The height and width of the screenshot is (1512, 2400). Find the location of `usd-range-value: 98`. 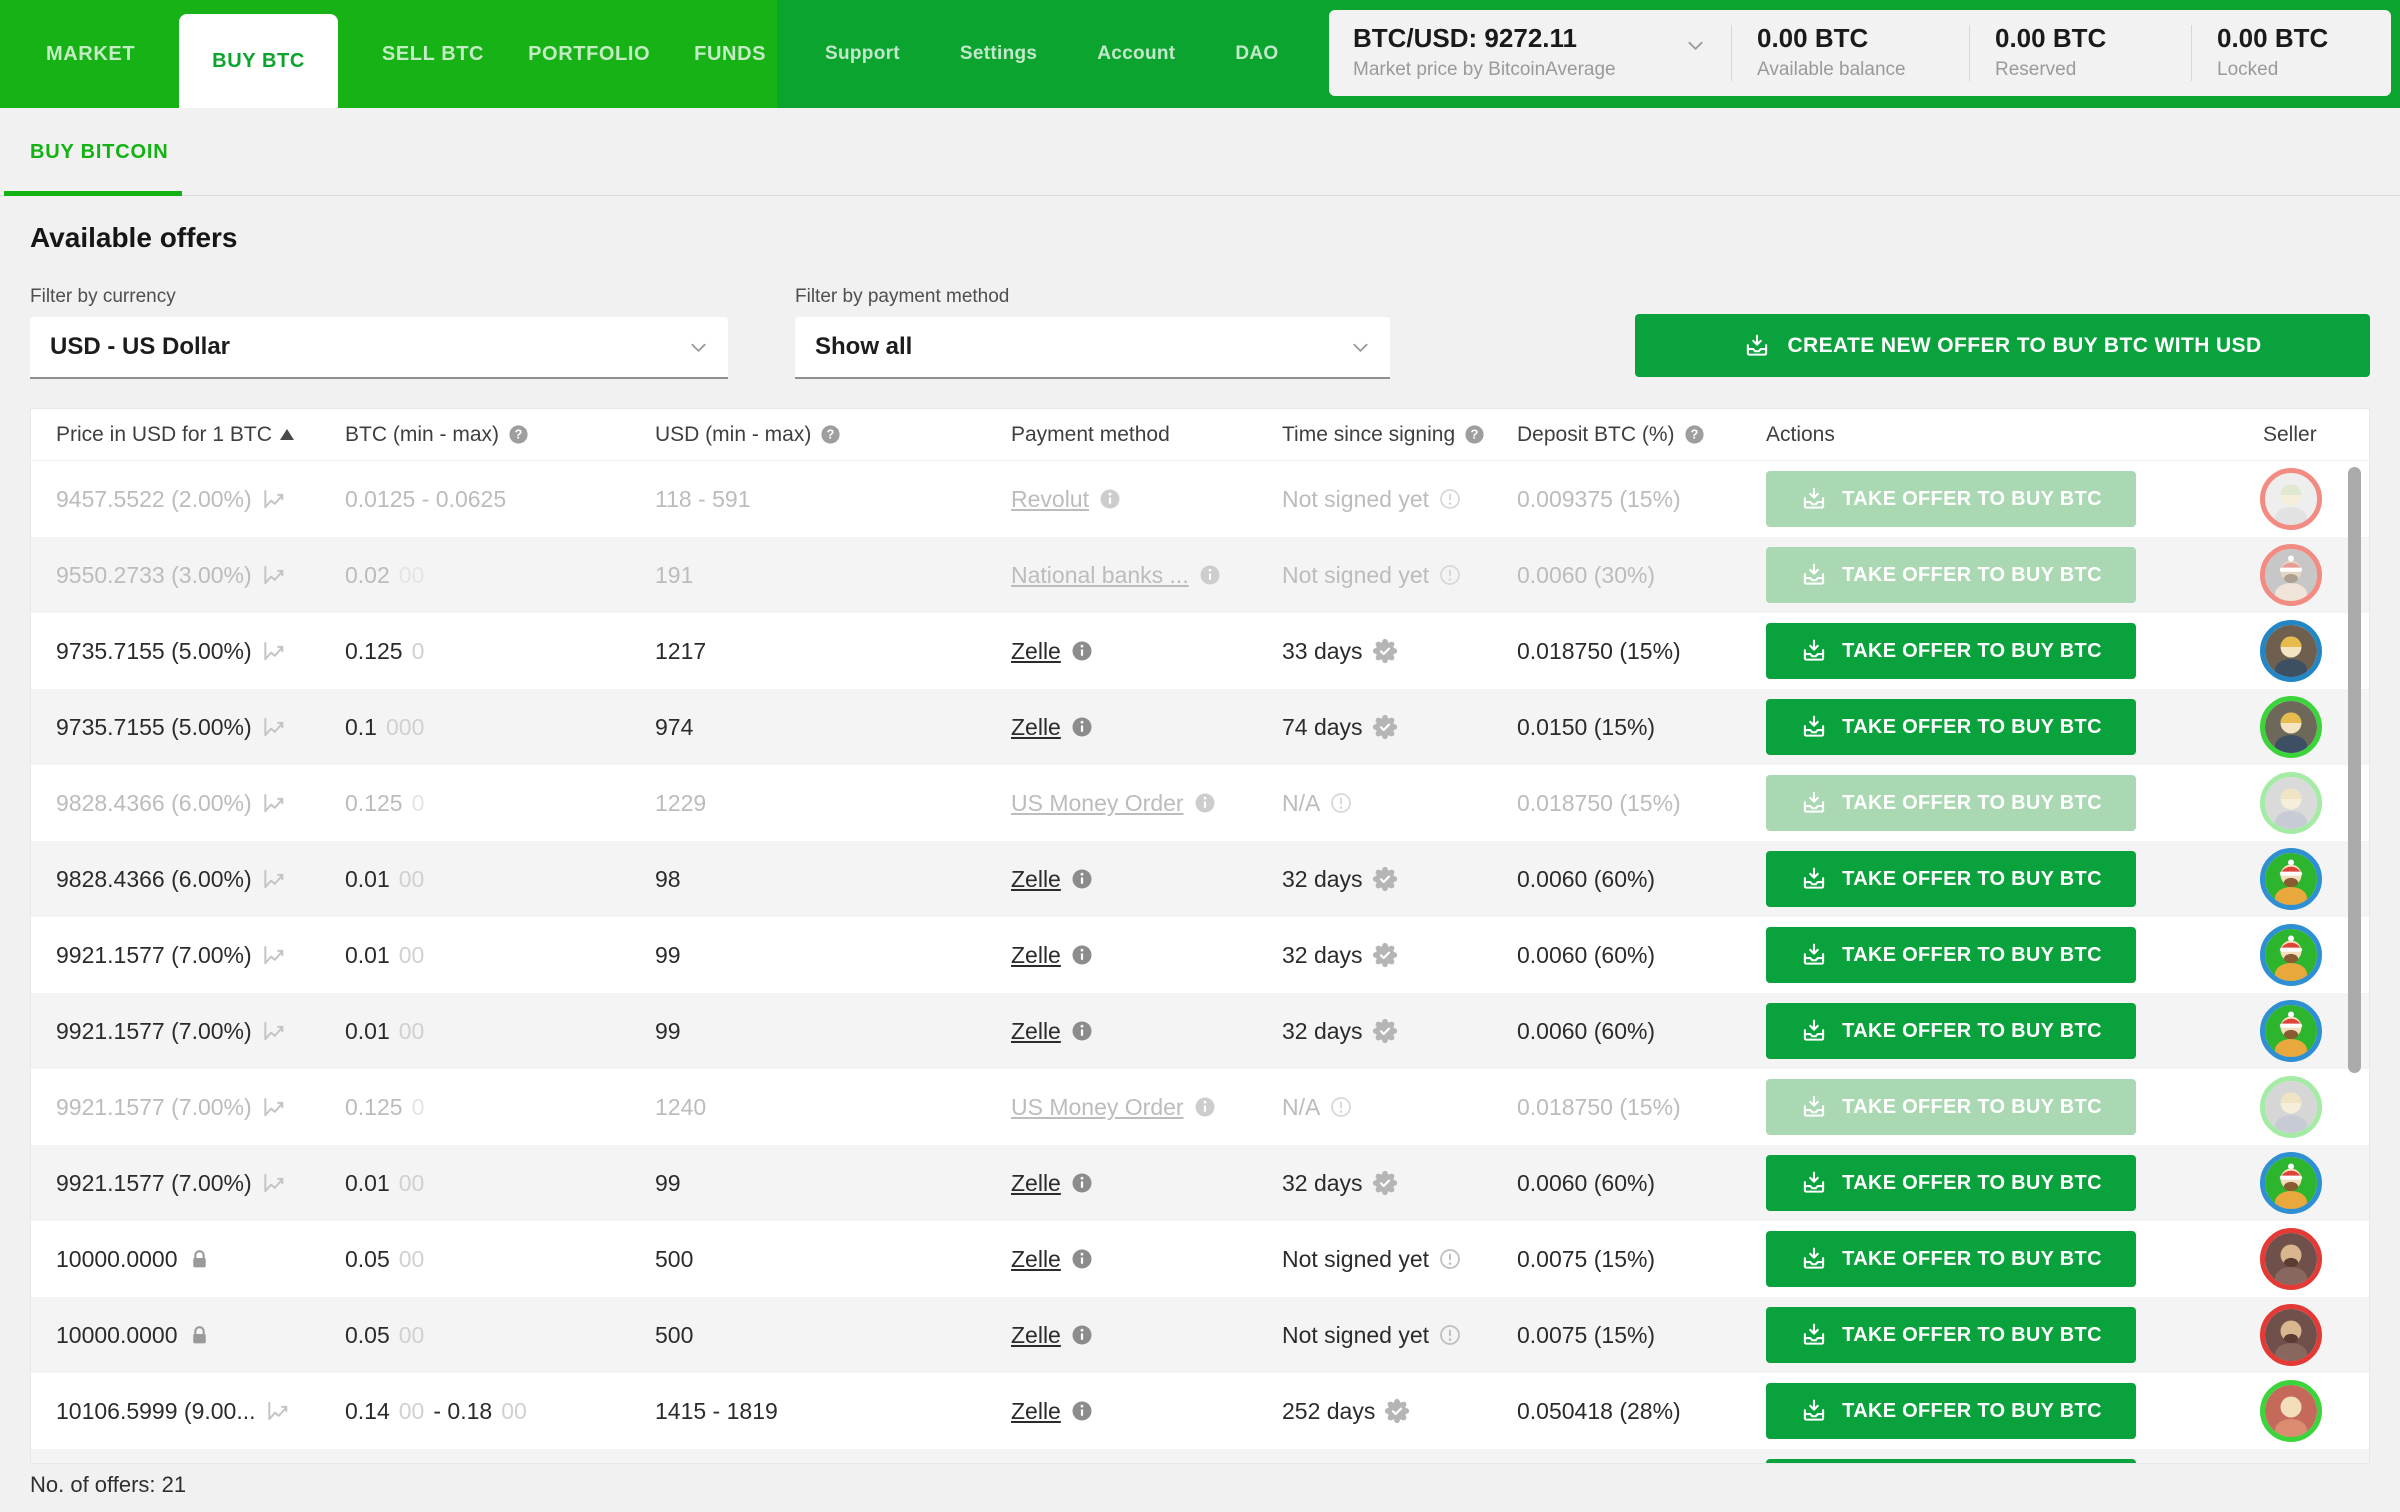

usd-range-value: 98 is located at coordinates (668, 878).